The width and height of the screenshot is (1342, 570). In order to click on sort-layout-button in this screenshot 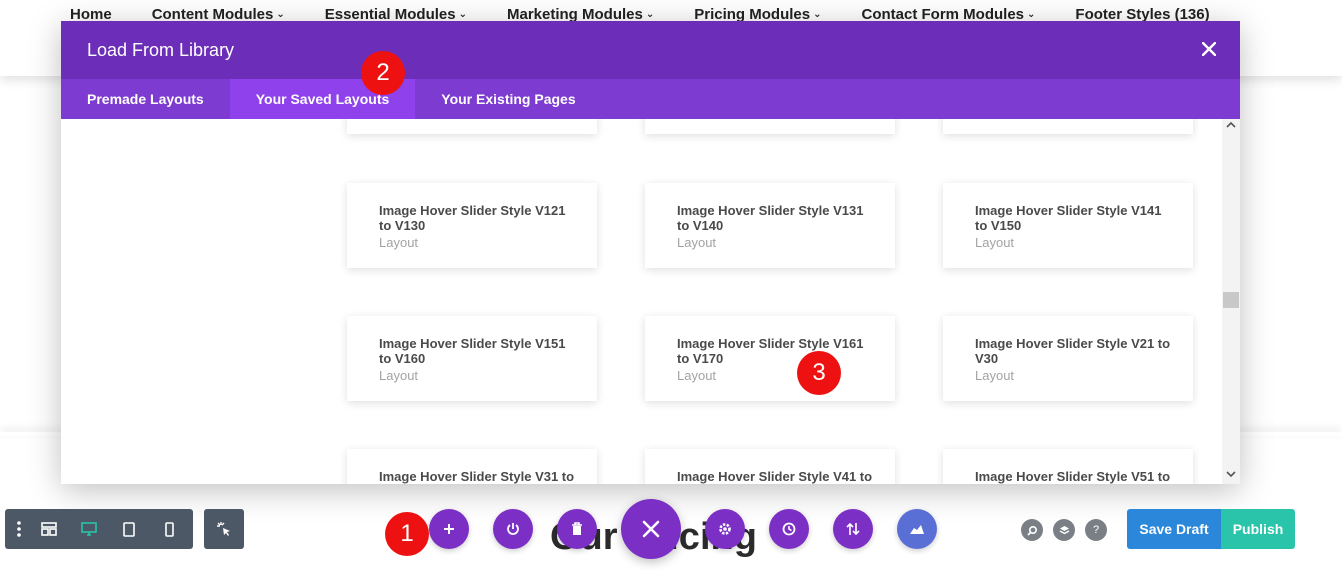, I will do `click(853, 529)`.